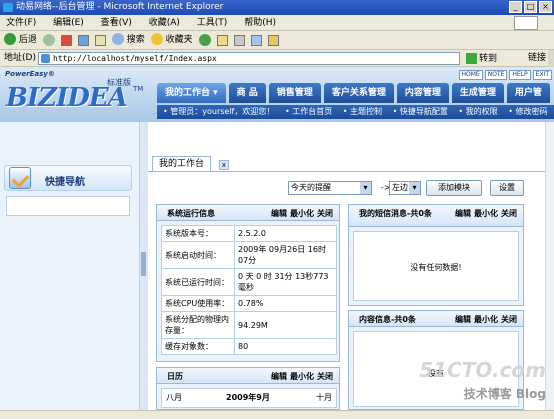 This screenshot has width=554, height=419. What do you see at coordinates (260, 23) in the screenshot?
I see `menu-help: 帮助(H)` at bounding box center [260, 23].